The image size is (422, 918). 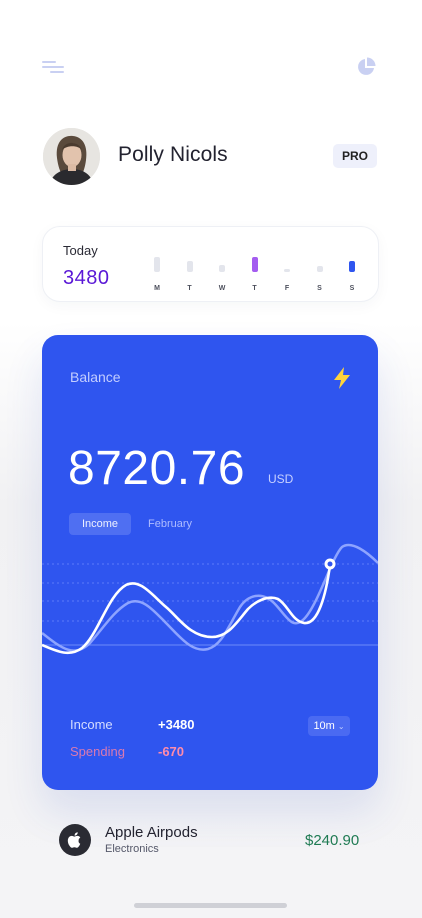 What do you see at coordinates (341, 726) in the screenshot?
I see `chevron-down-icon: ⌄` at bounding box center [341, 726].